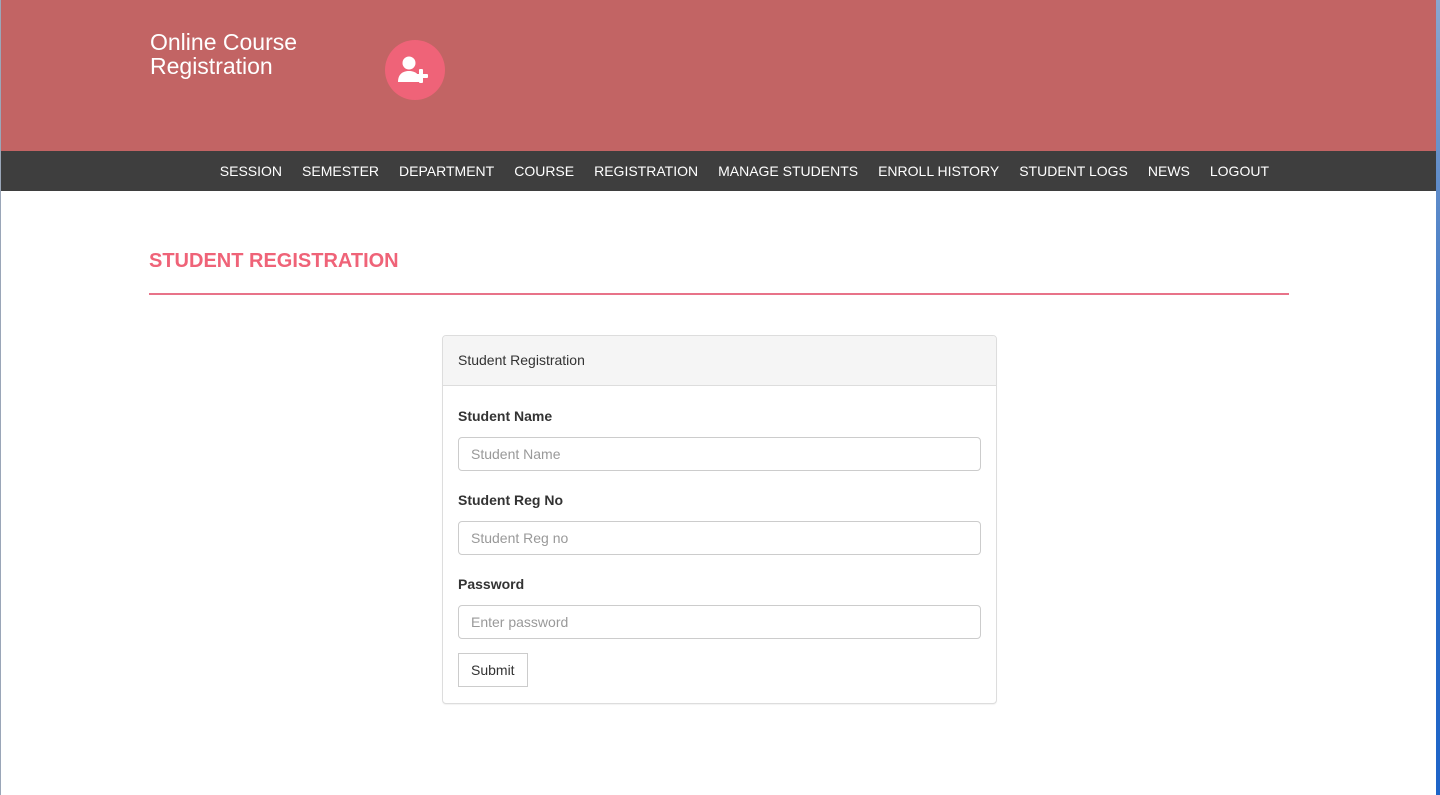 Image resolution: width=1440 pixels, height=795 pixels. What do you see at coordinates (719, 538) in the screenshot?
I see `student-reg-no-input` at bounding box center [719, 538].